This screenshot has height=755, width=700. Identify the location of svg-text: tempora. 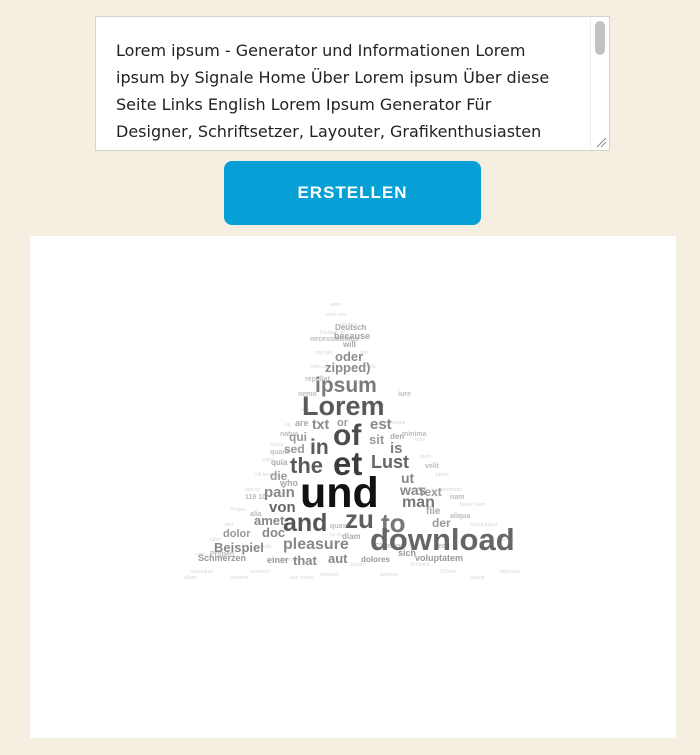
(389, 575).